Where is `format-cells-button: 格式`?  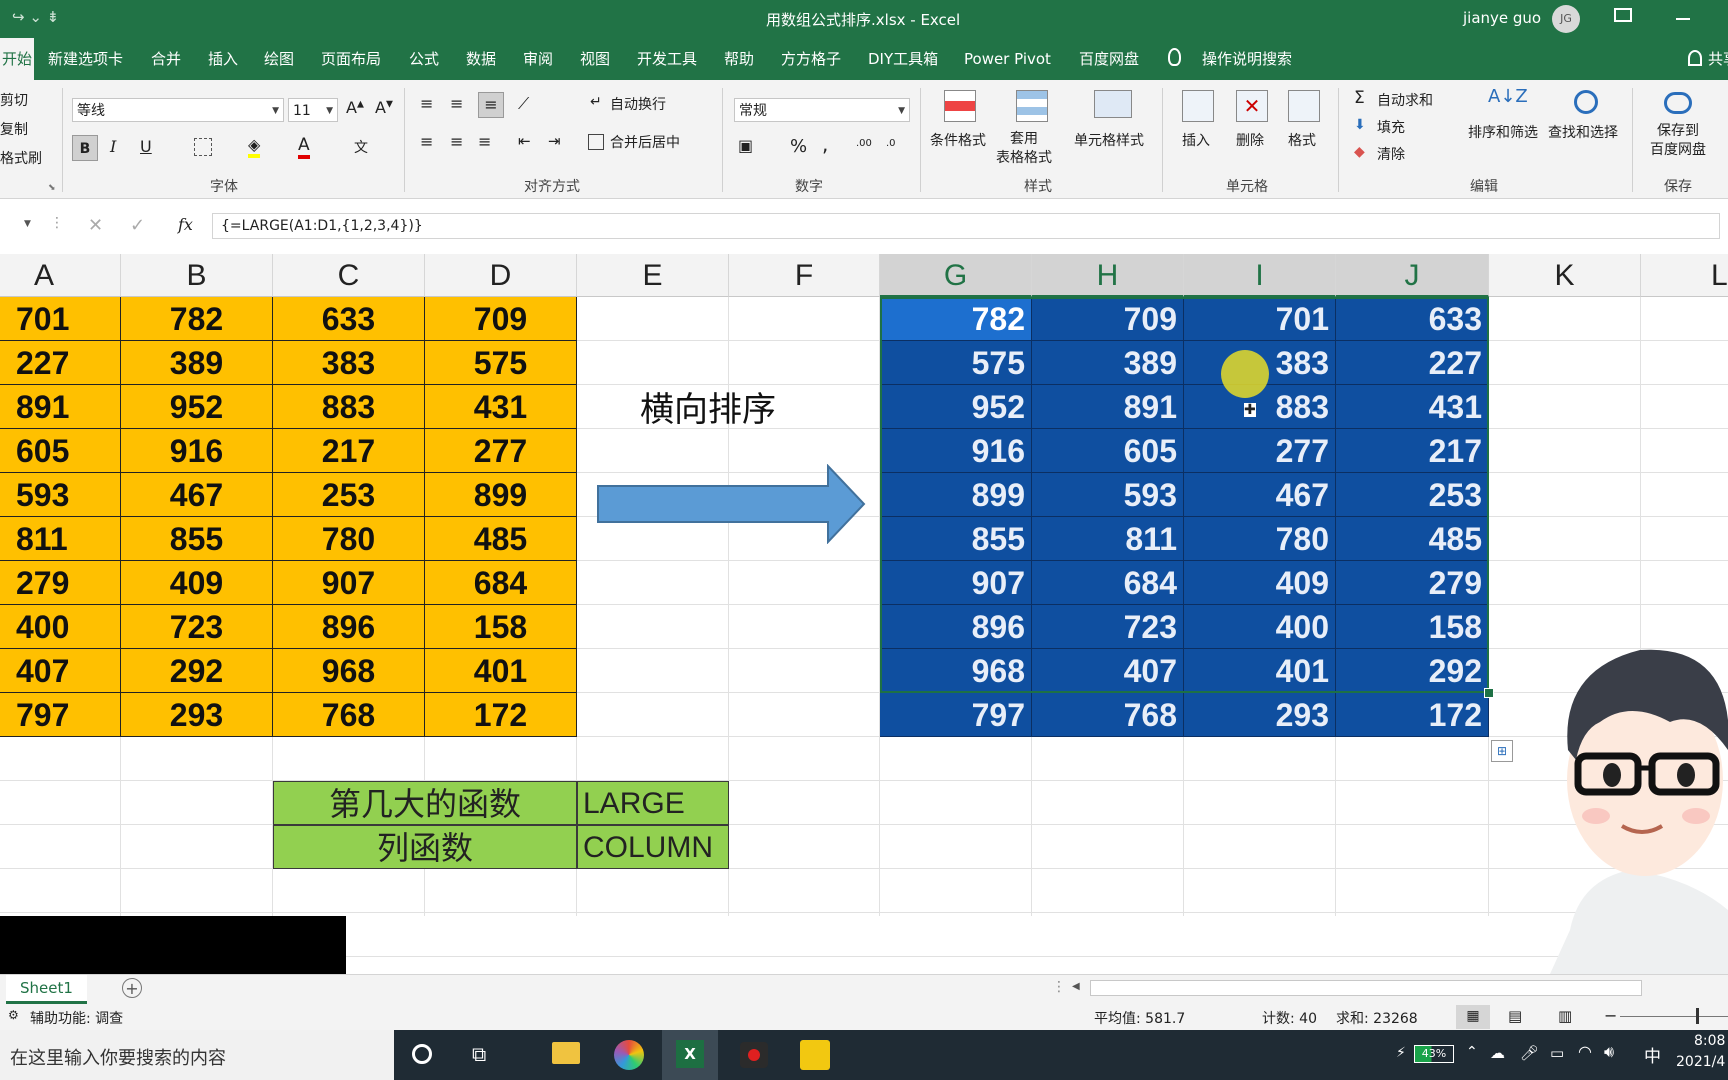 format-cells-button: 格式 is located at coordinates (1302, 140).